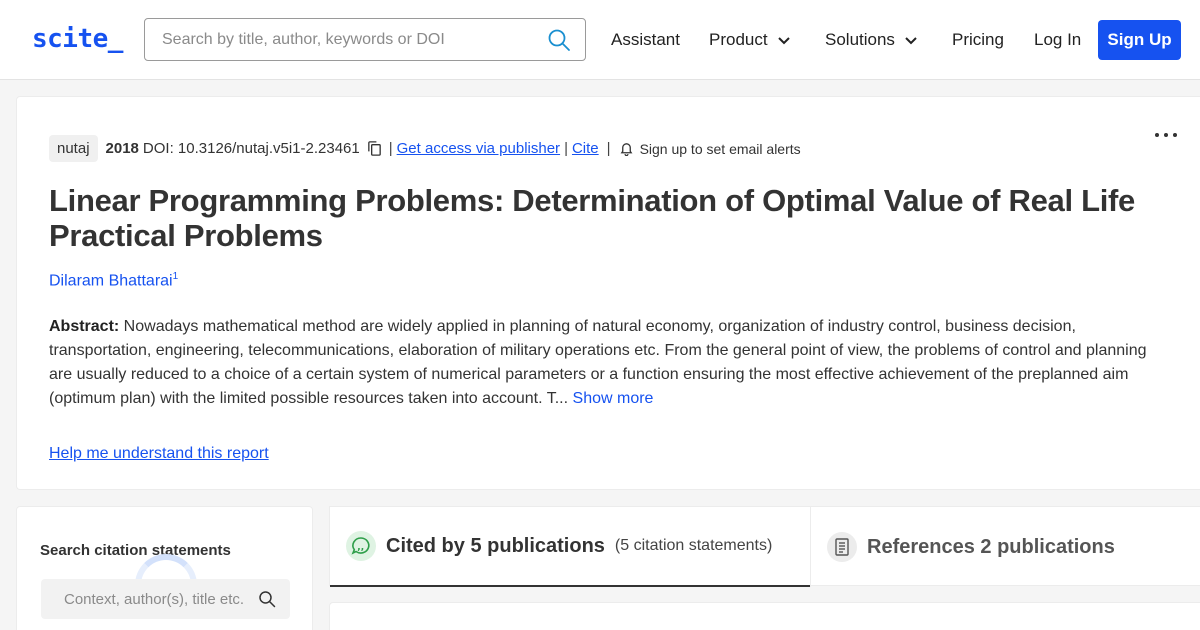 Image resolution: width=1200 pixels, height=630 pixels. Describe the element at coordinates (1169, 135) in the screenshot. I see `more-options-icon` at that location.